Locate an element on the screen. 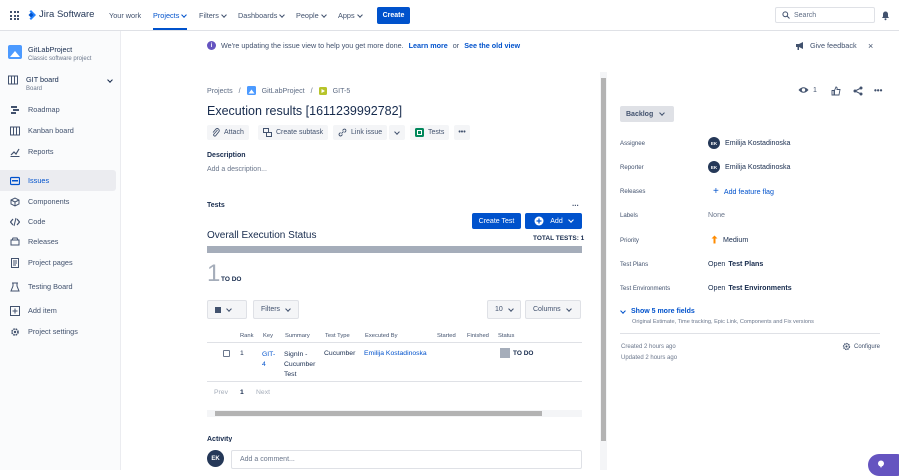 The height and width of the screenshot is (476, 899). columns-dropdown: Columns is located at coordinates (553, 309).